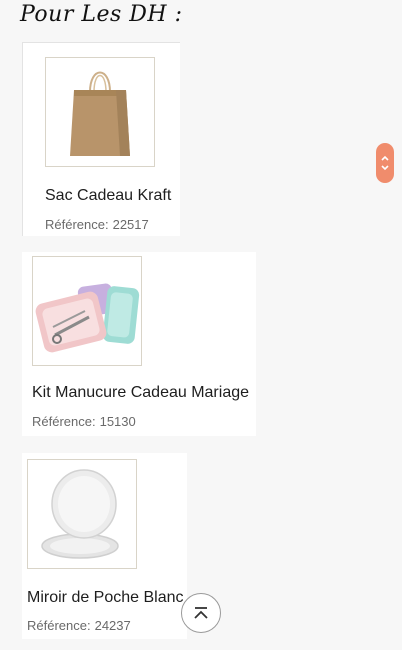 Image resolution: width=402 pixels, height=650 pixels. What do you see at coordinates (385, 158) in the screenshot?
I see `chevron-up-icon` at bounding box center [385, 158].